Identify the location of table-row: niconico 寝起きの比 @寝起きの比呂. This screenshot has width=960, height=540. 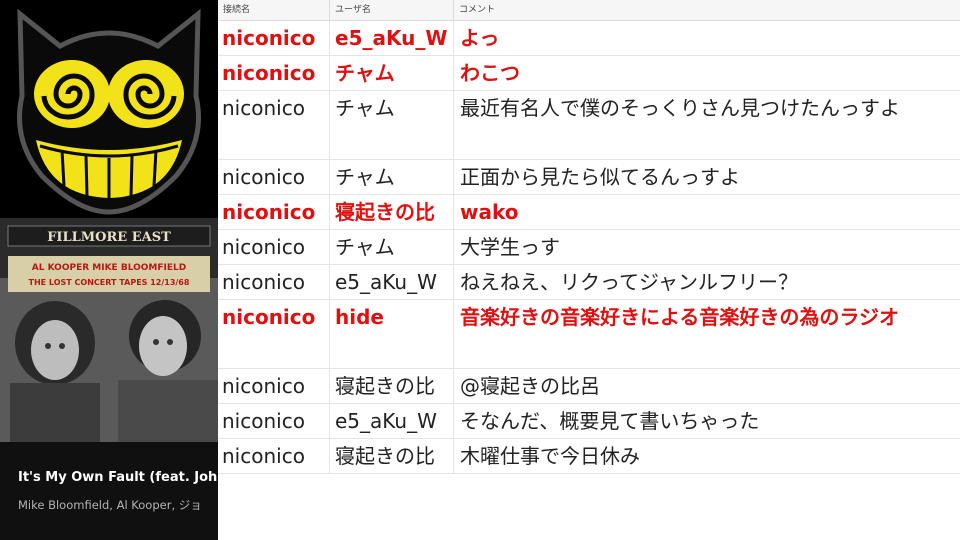
(589, 386).